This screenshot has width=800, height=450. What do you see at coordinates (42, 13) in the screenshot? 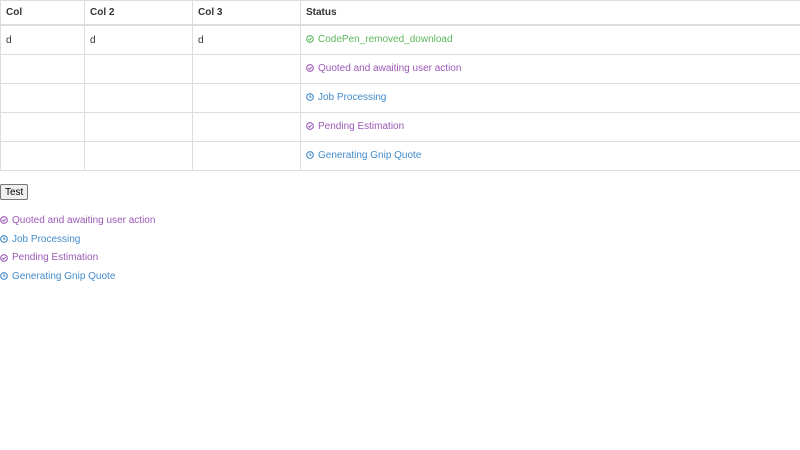
I see `col-header-col: Col` at bounding box center [42, 13].